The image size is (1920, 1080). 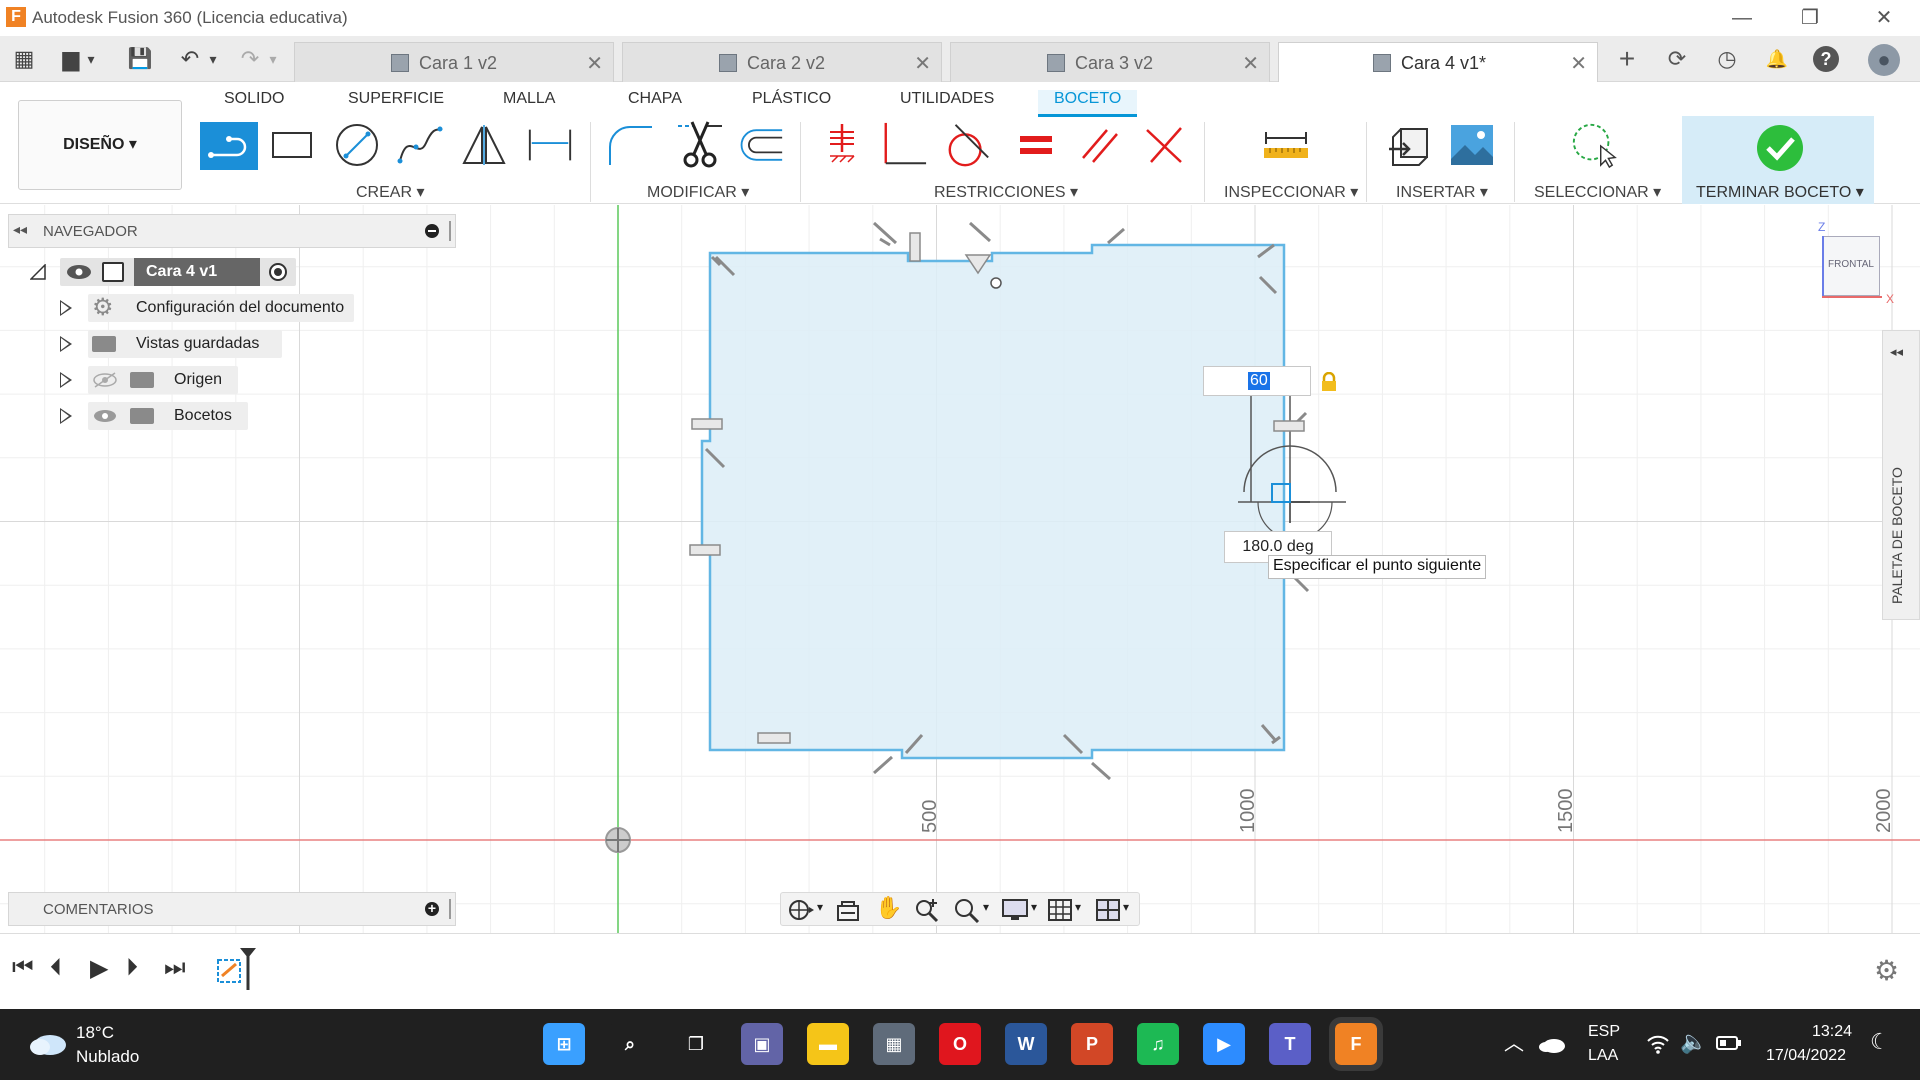 What do you see at coordinates (1884, 18) in the screenshot?
I see `close-button: ✕` at bounding box center [1884, 18].